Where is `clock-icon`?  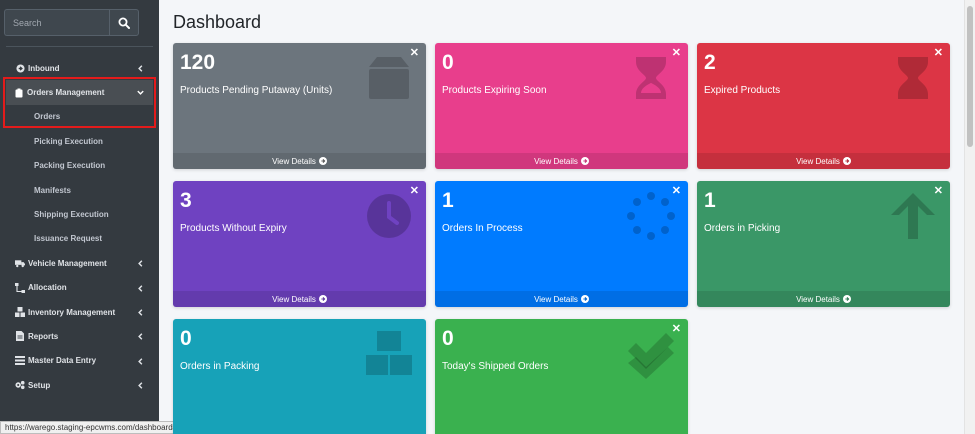
clock-icon is located at coordinates (389, 216).